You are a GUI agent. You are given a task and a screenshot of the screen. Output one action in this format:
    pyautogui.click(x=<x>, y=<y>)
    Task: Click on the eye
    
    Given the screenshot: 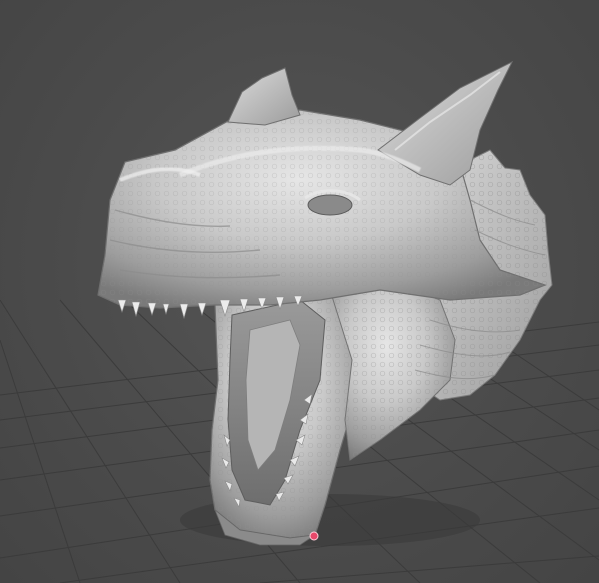 What is the action you would take?
    pyautogui.click(x=330, y=205)
    